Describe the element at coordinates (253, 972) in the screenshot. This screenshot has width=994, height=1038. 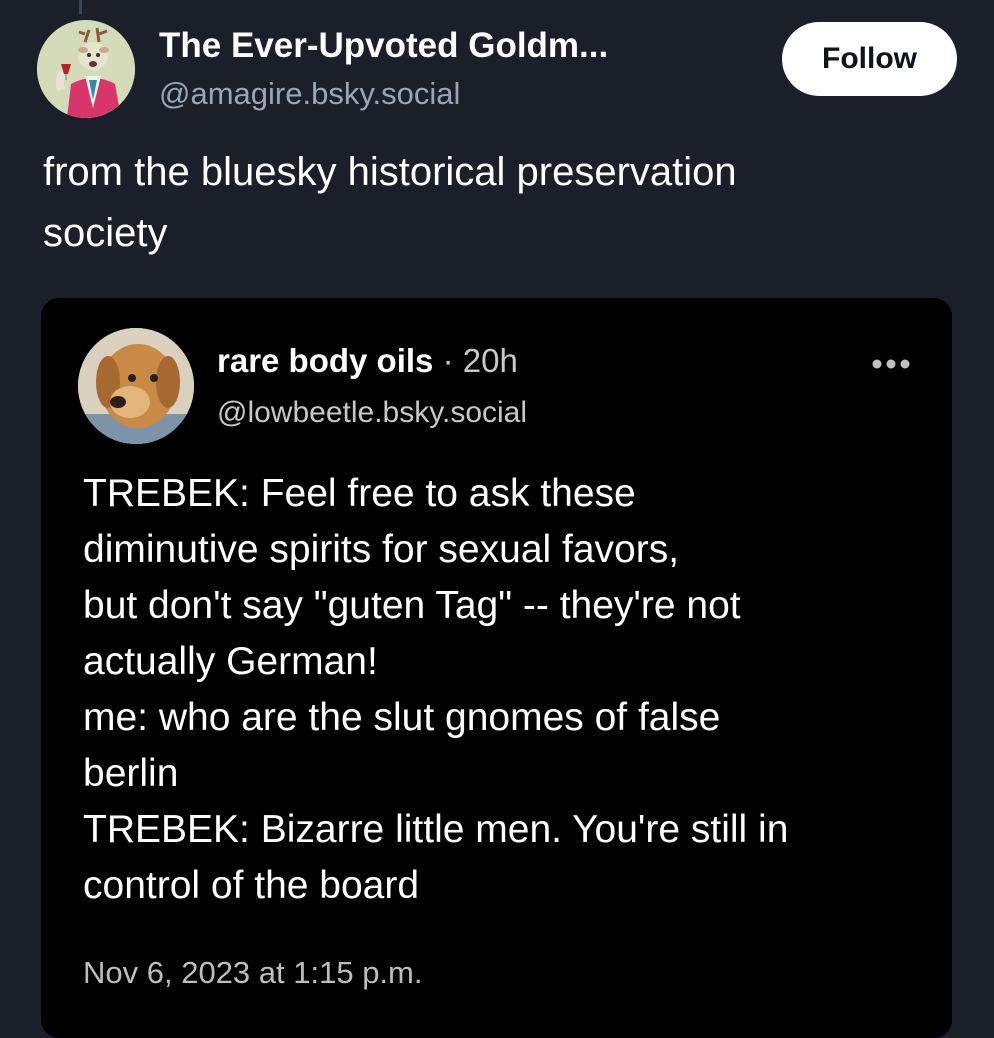
I see `quoted-post-date: Nov 6, 2023 at 1:15 p.m.` at that location.